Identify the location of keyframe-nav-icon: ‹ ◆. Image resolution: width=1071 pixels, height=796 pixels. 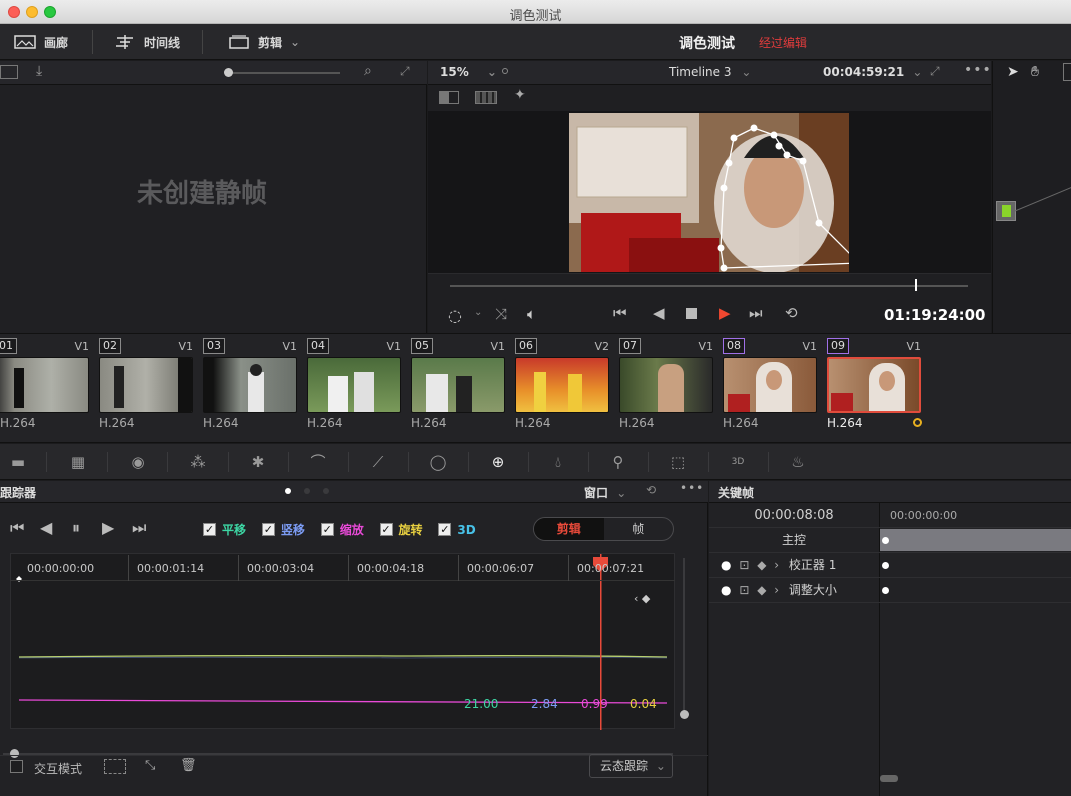
(642, 598).